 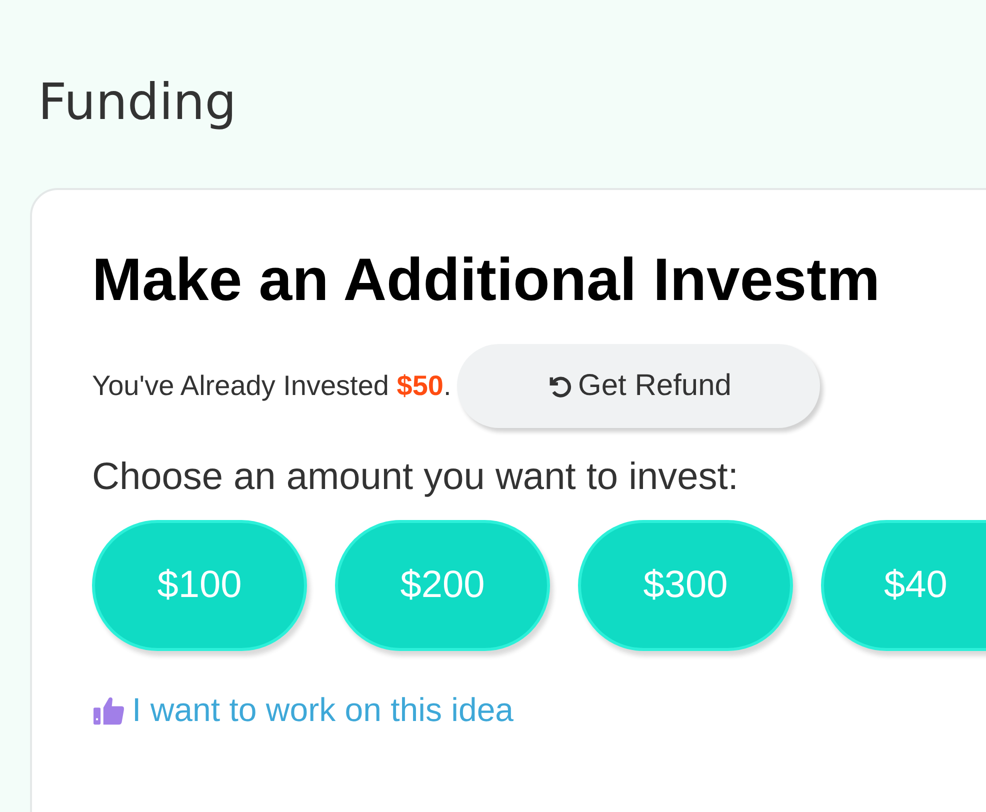 I want to click on amount-button: $200, so click(x=442, y=585).